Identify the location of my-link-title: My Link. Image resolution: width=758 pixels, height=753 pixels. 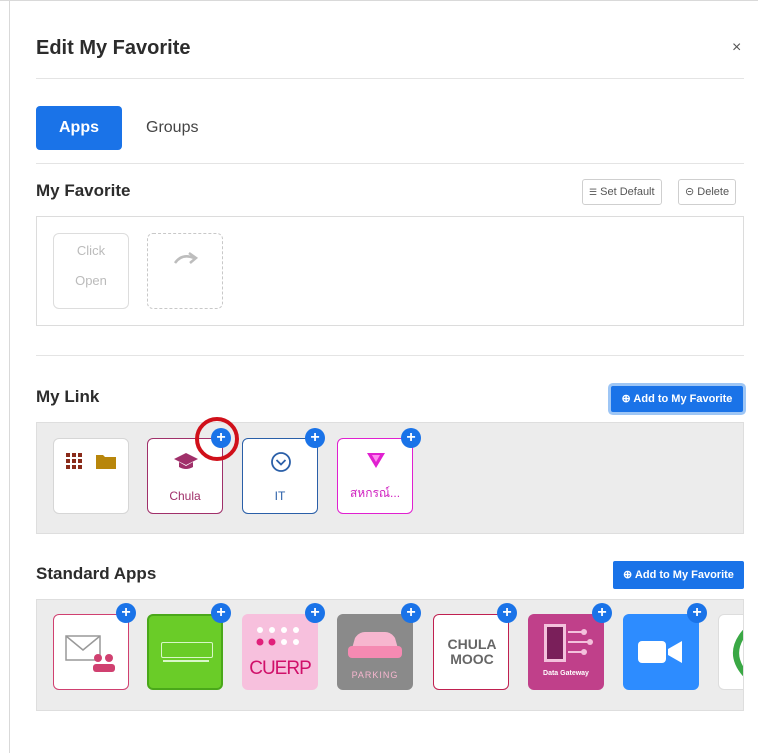
(68, 396).